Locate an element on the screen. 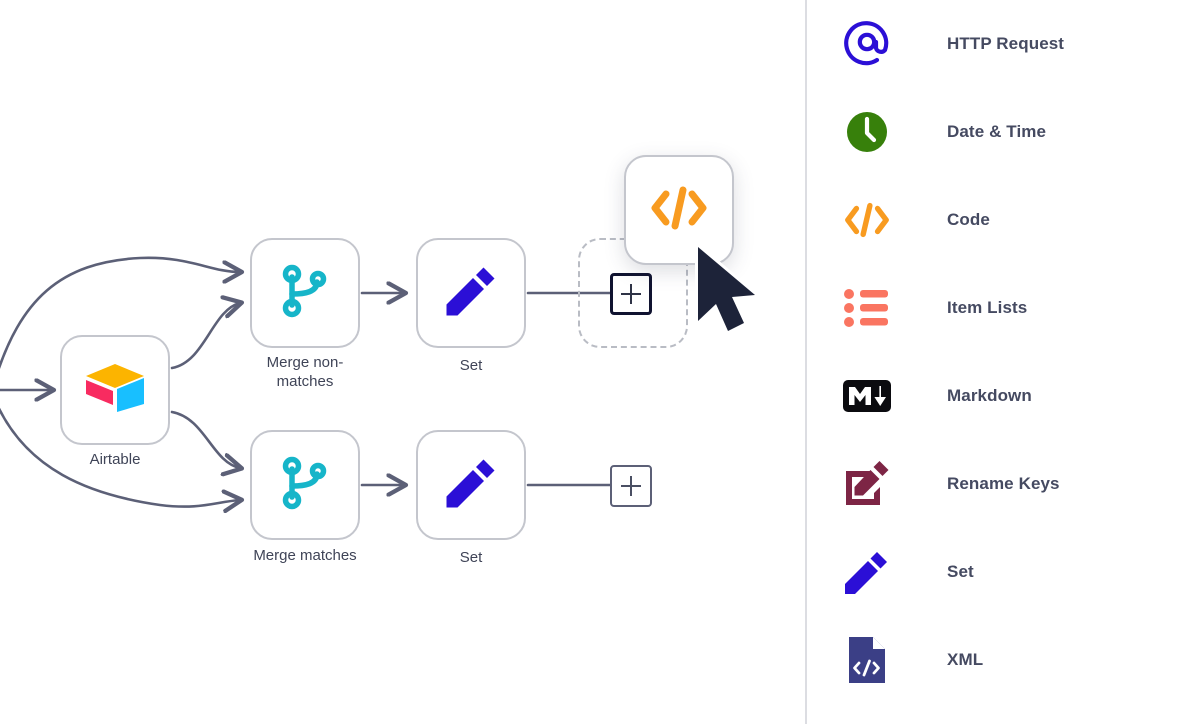 The width and height of the screenshot is (1200, 724). node-airtable is located at coordinates (115, 390).